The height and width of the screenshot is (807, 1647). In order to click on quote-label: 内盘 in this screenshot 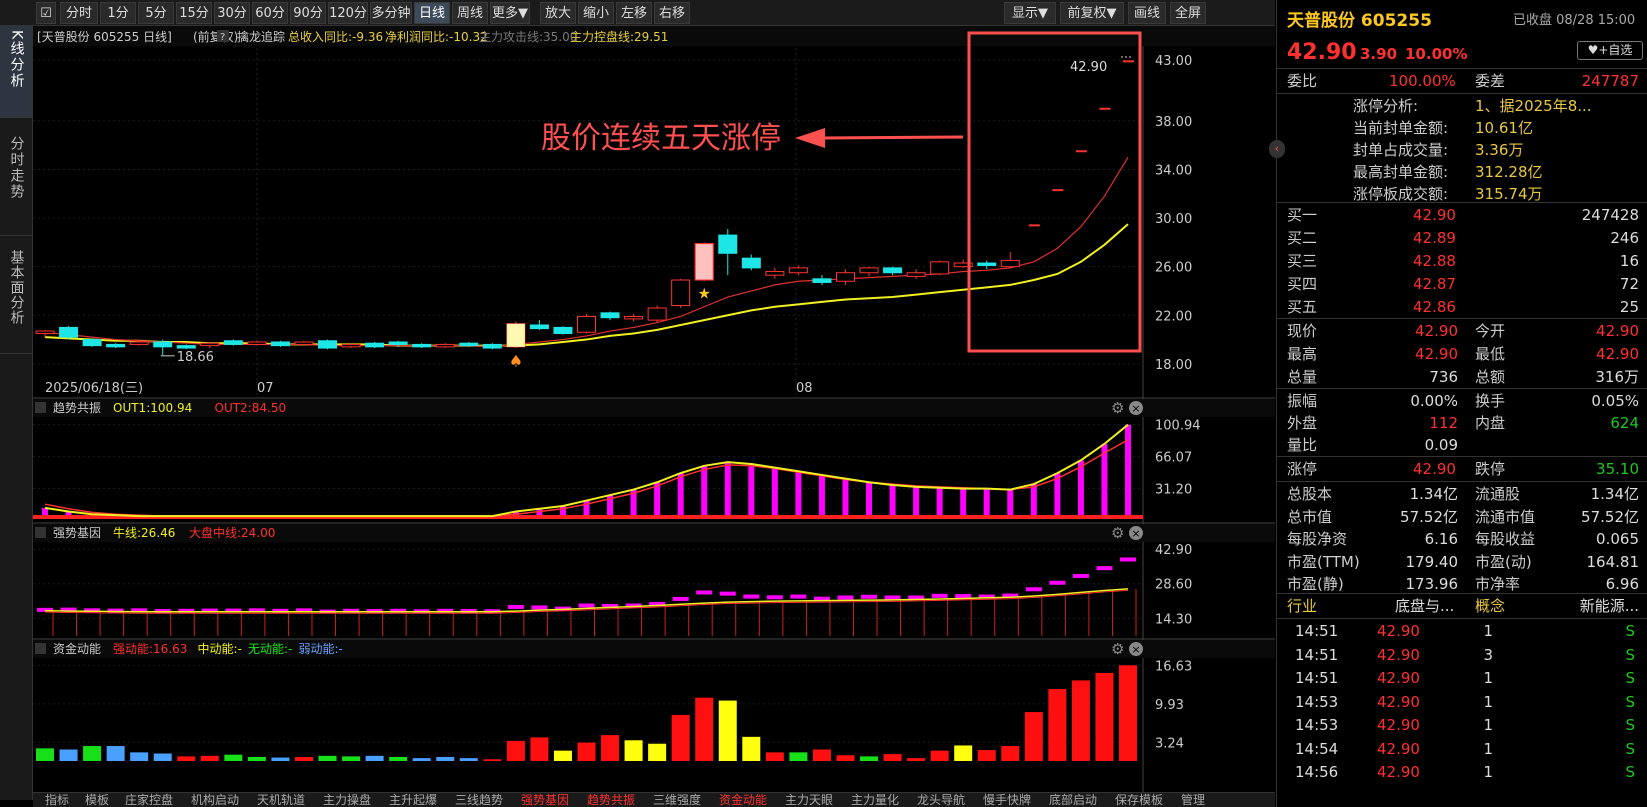, I will do `click(1490, 423)`.